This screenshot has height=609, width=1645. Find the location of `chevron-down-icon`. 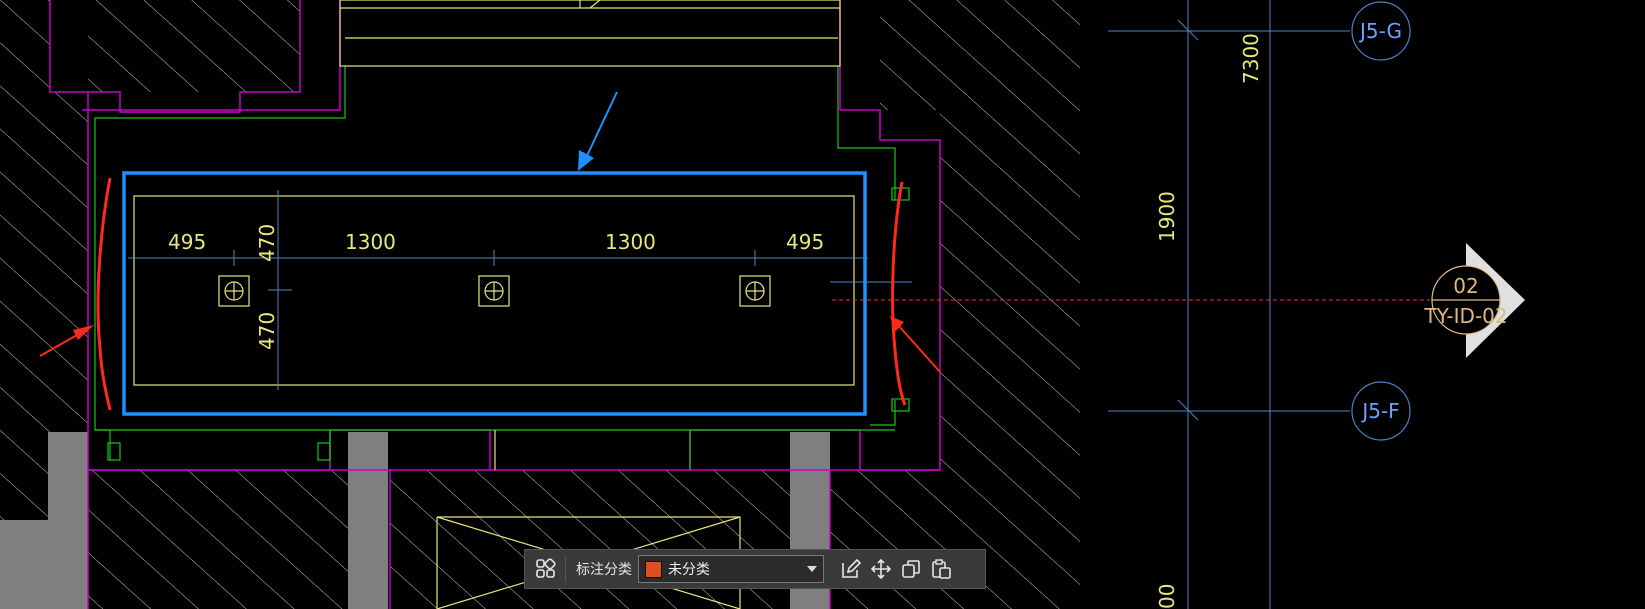

chevron-down-icon is located at coordinates (812, 569).